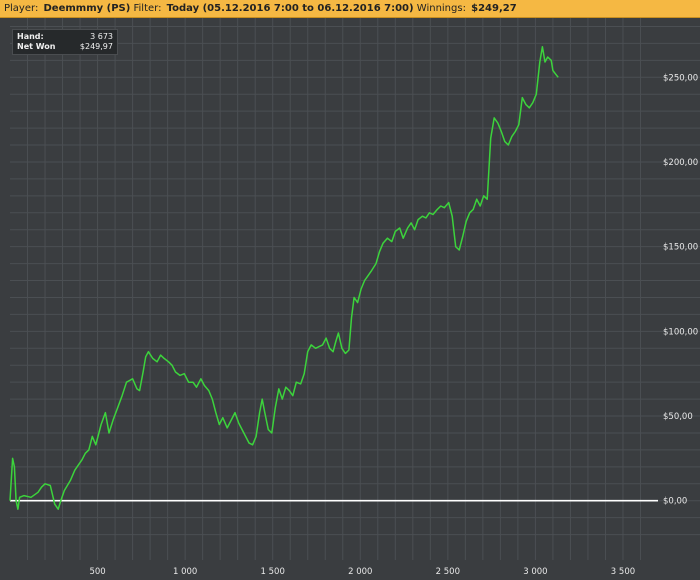 Image resolution: width=700 pixels, height=580 pixels. What do you see at coordinates (30, 36) in the screenshot?
I see `tooltip-hand-label: Hand:` at bounding box center [30, 36].